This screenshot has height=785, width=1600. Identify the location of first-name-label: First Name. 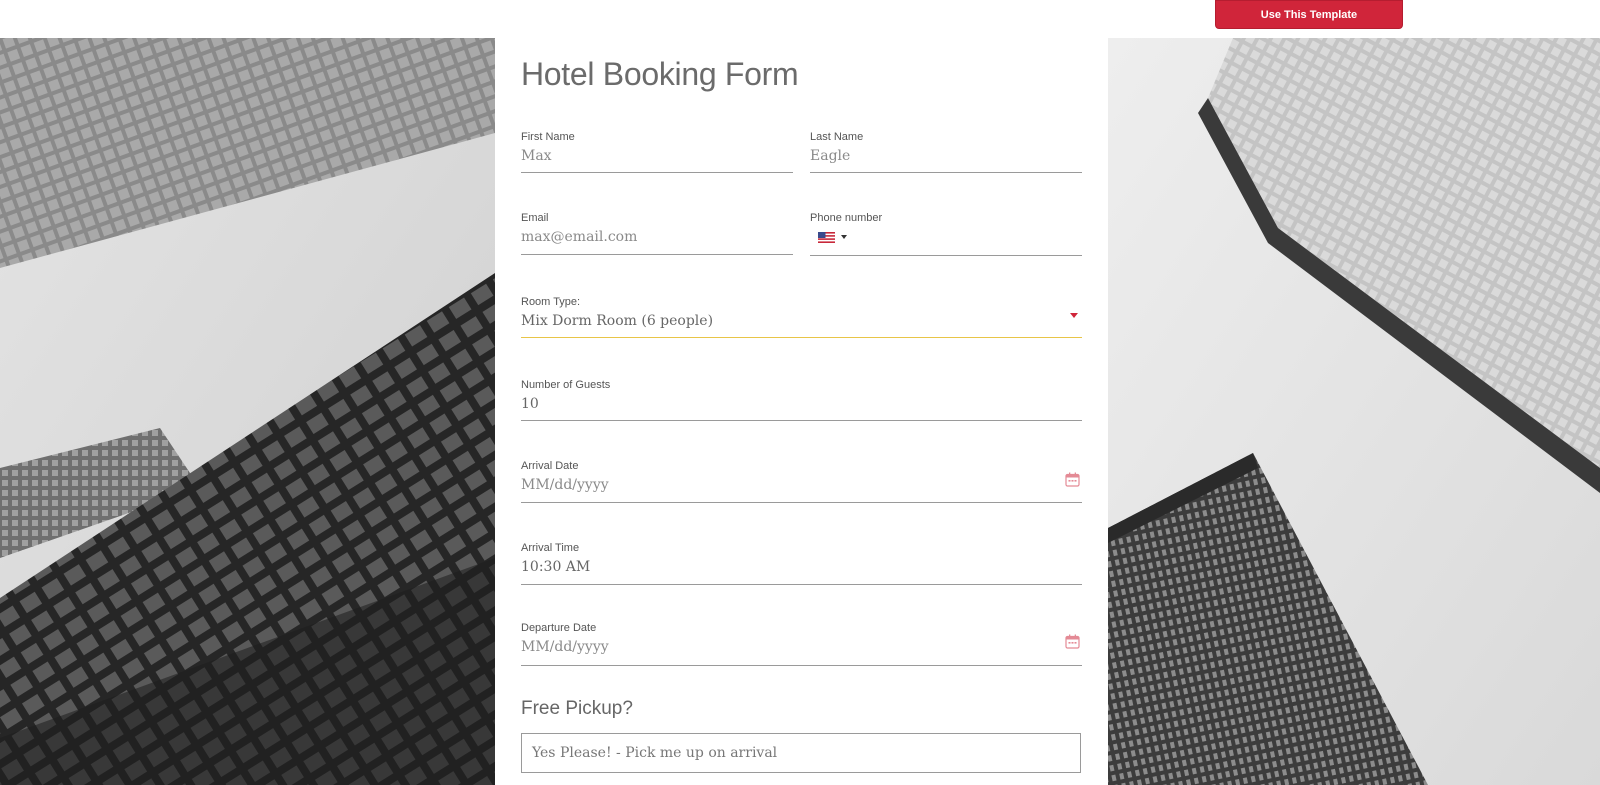
(548, 137).